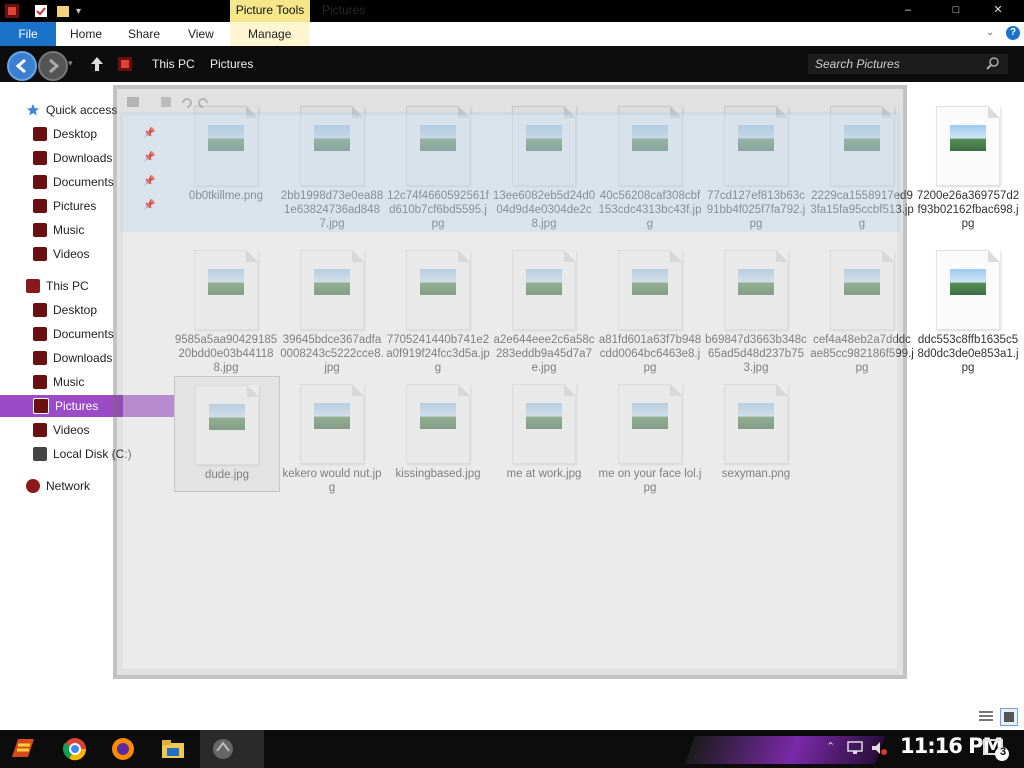 This screenshot has width=1024, height=768. What do you see at coordinates (332, 308) in the screenshot?
I see `file-item: 39645bdce367adfa0008243c5222cce8.jpg` at bounding box center [332, 308].